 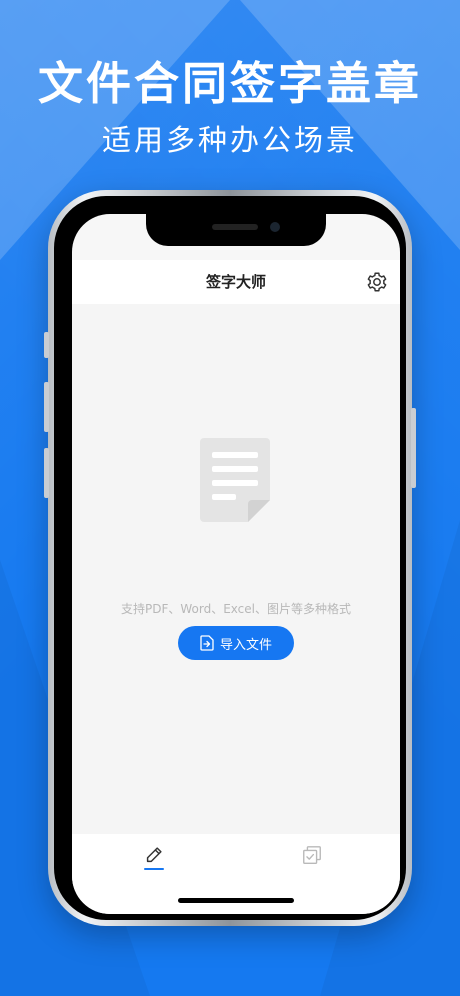 I want to click on import-file-label: 导入文件, so click(x=245, y=645).